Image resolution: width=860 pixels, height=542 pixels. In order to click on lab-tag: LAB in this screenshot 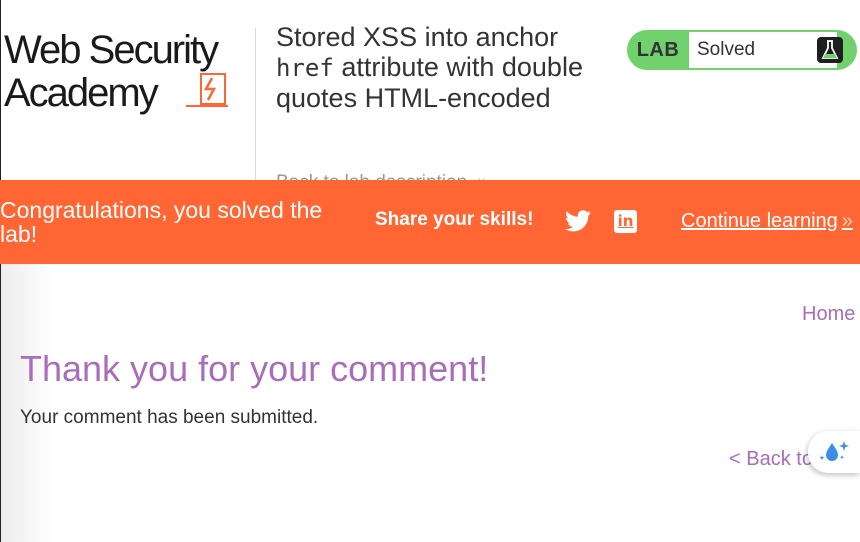, I will do `click(658, 50)`.